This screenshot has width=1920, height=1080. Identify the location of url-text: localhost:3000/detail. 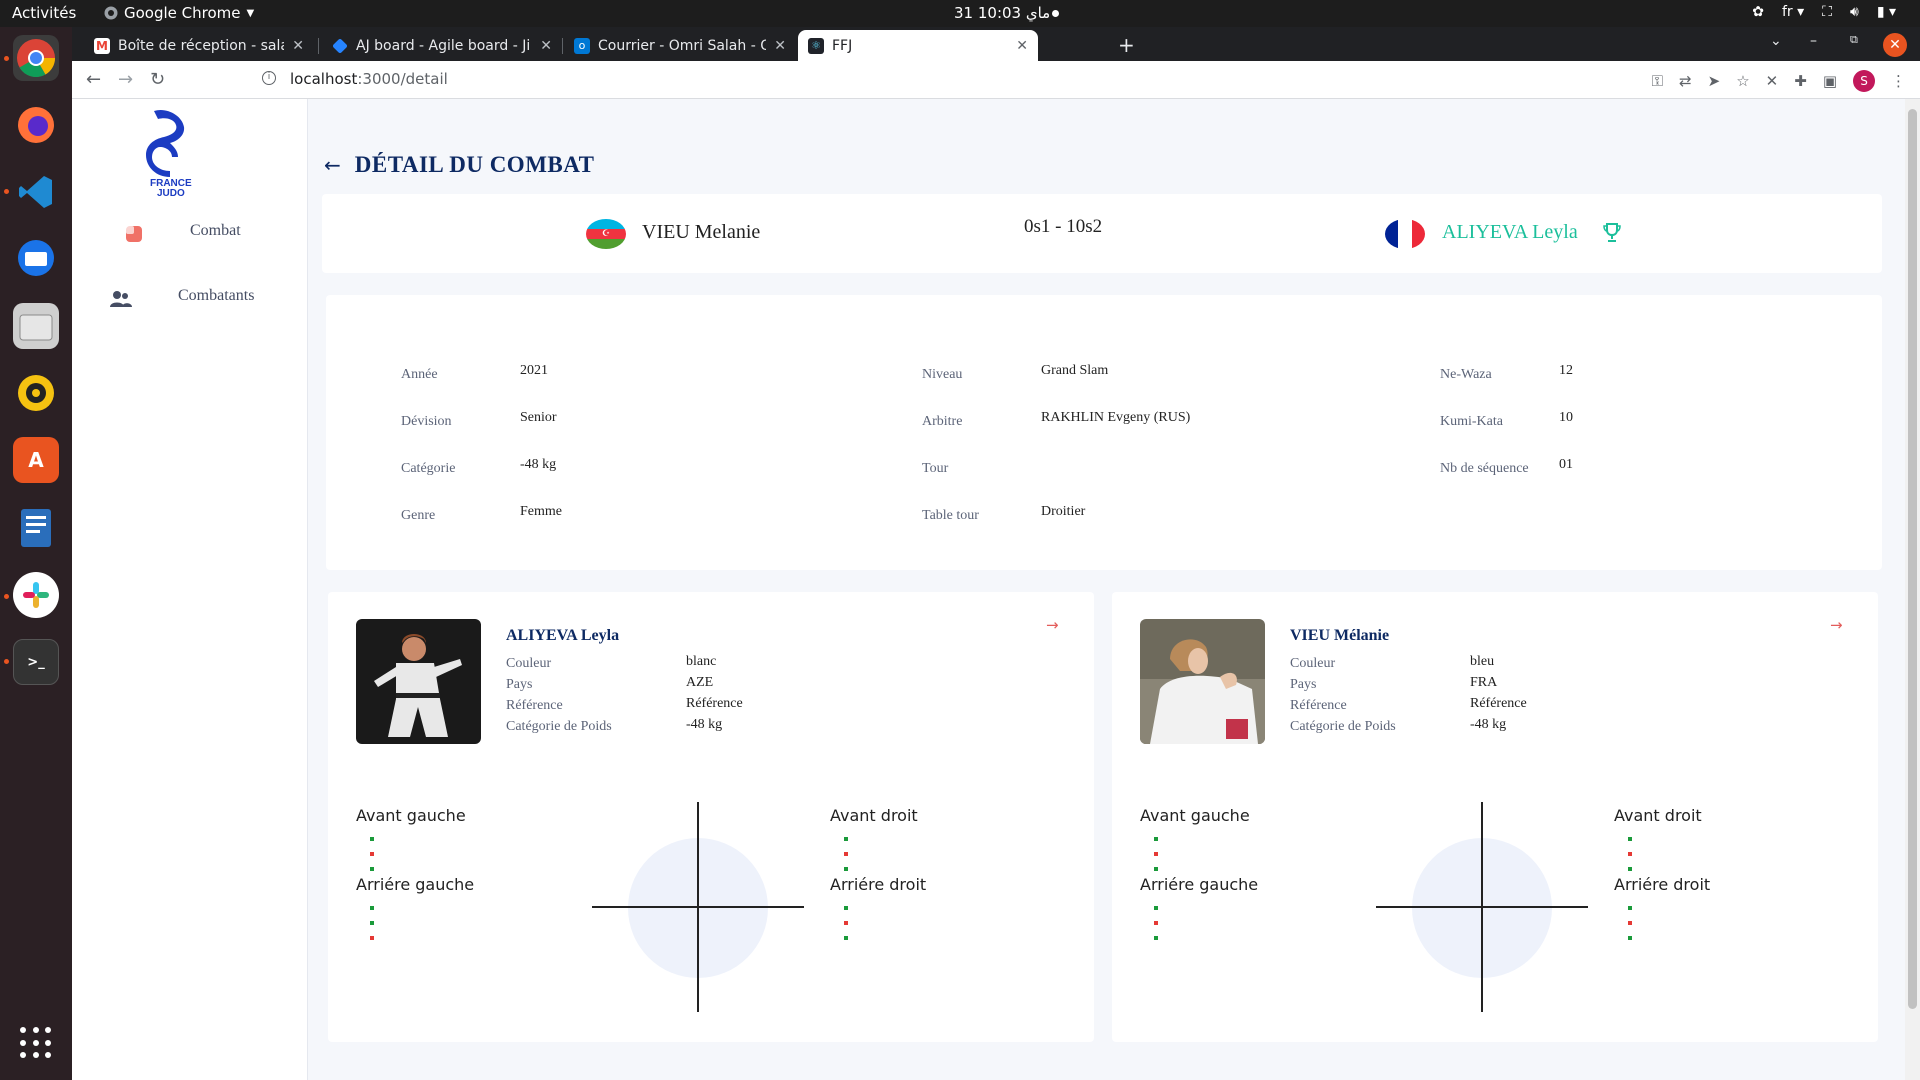
(369, 79).